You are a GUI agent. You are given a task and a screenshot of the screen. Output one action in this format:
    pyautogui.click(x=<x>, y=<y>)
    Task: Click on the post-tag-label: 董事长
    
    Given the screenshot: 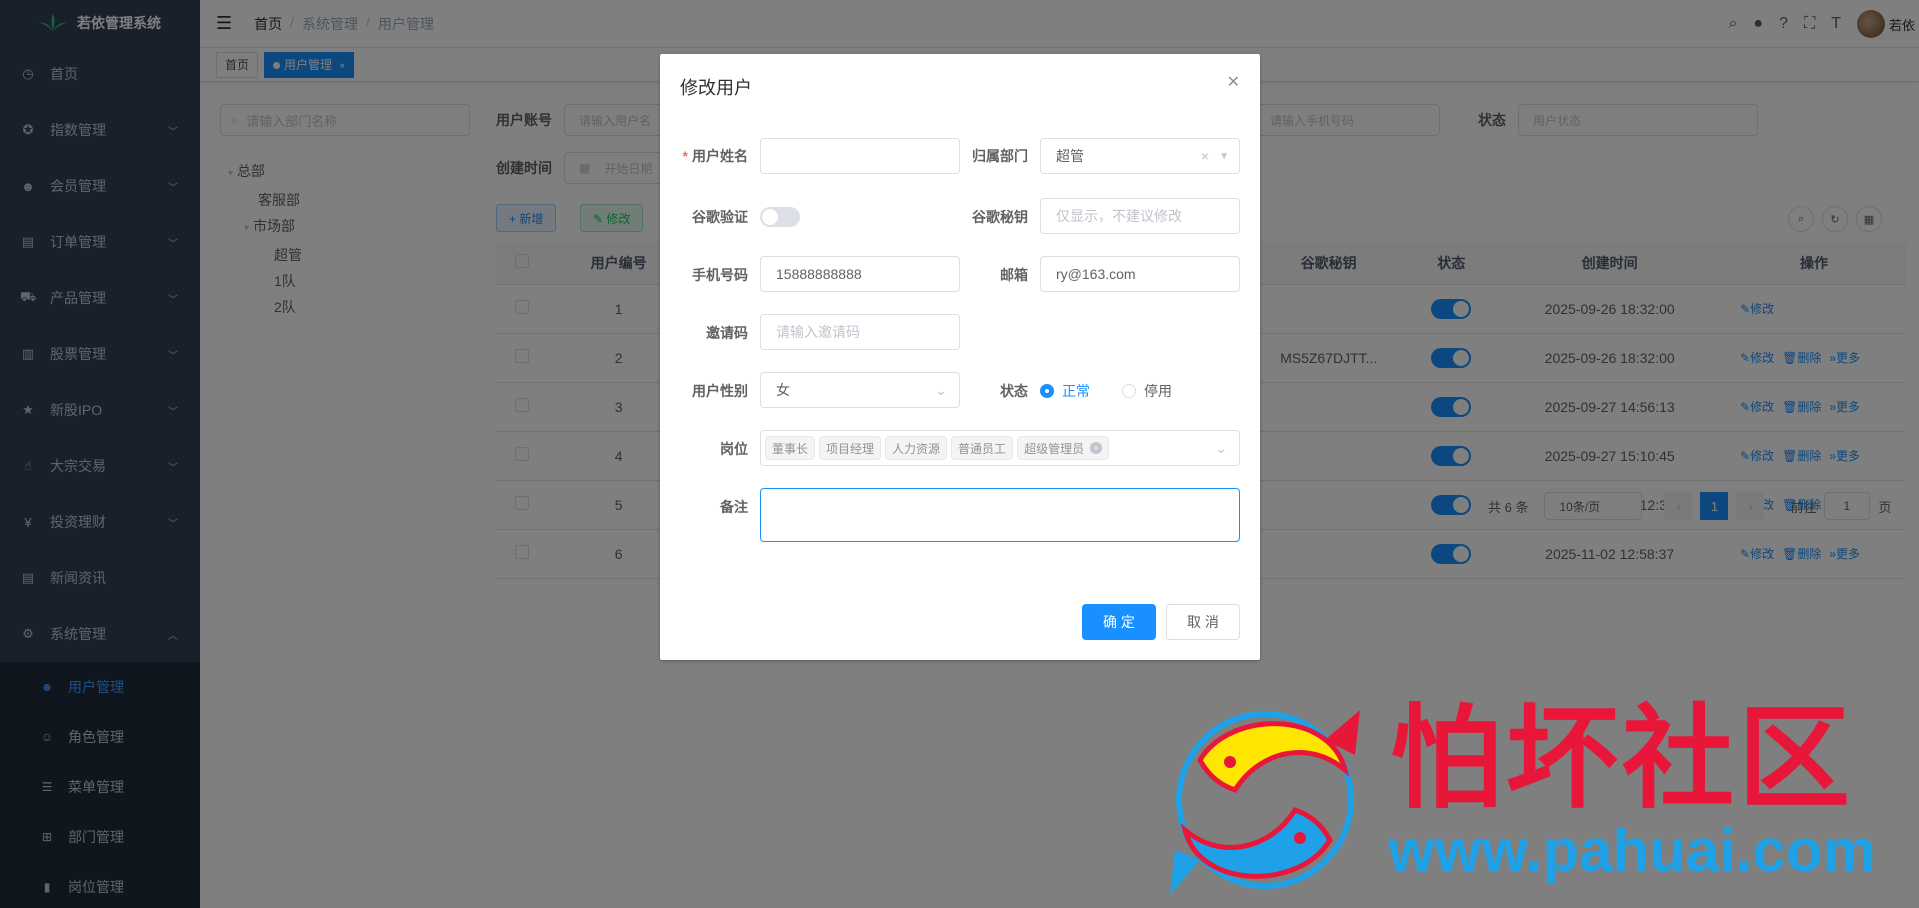 What is the action you would take?
    pyautogui.click(x=790, y=448)
    